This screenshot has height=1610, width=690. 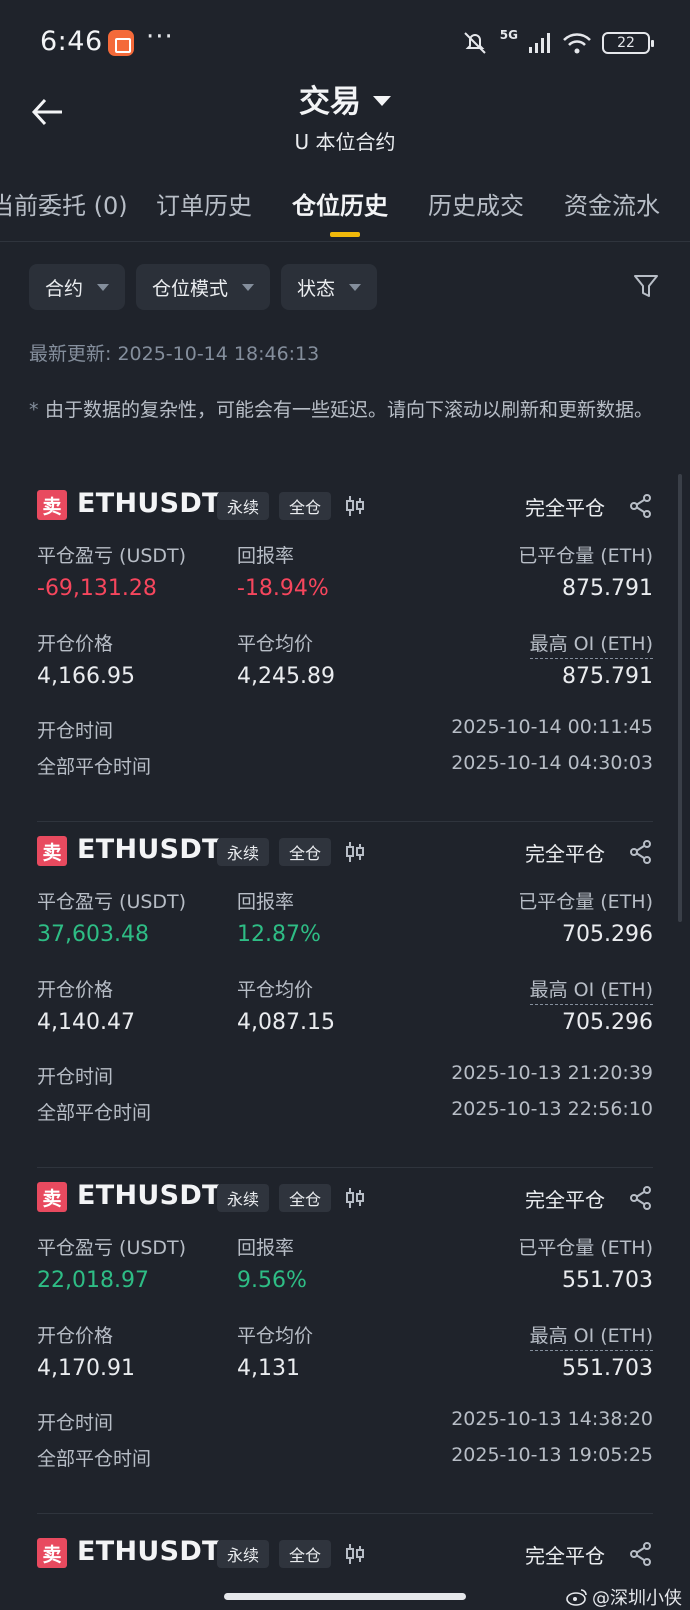 I want to click on tab-position-history: 仓位历史, so click(x=340, y=203).